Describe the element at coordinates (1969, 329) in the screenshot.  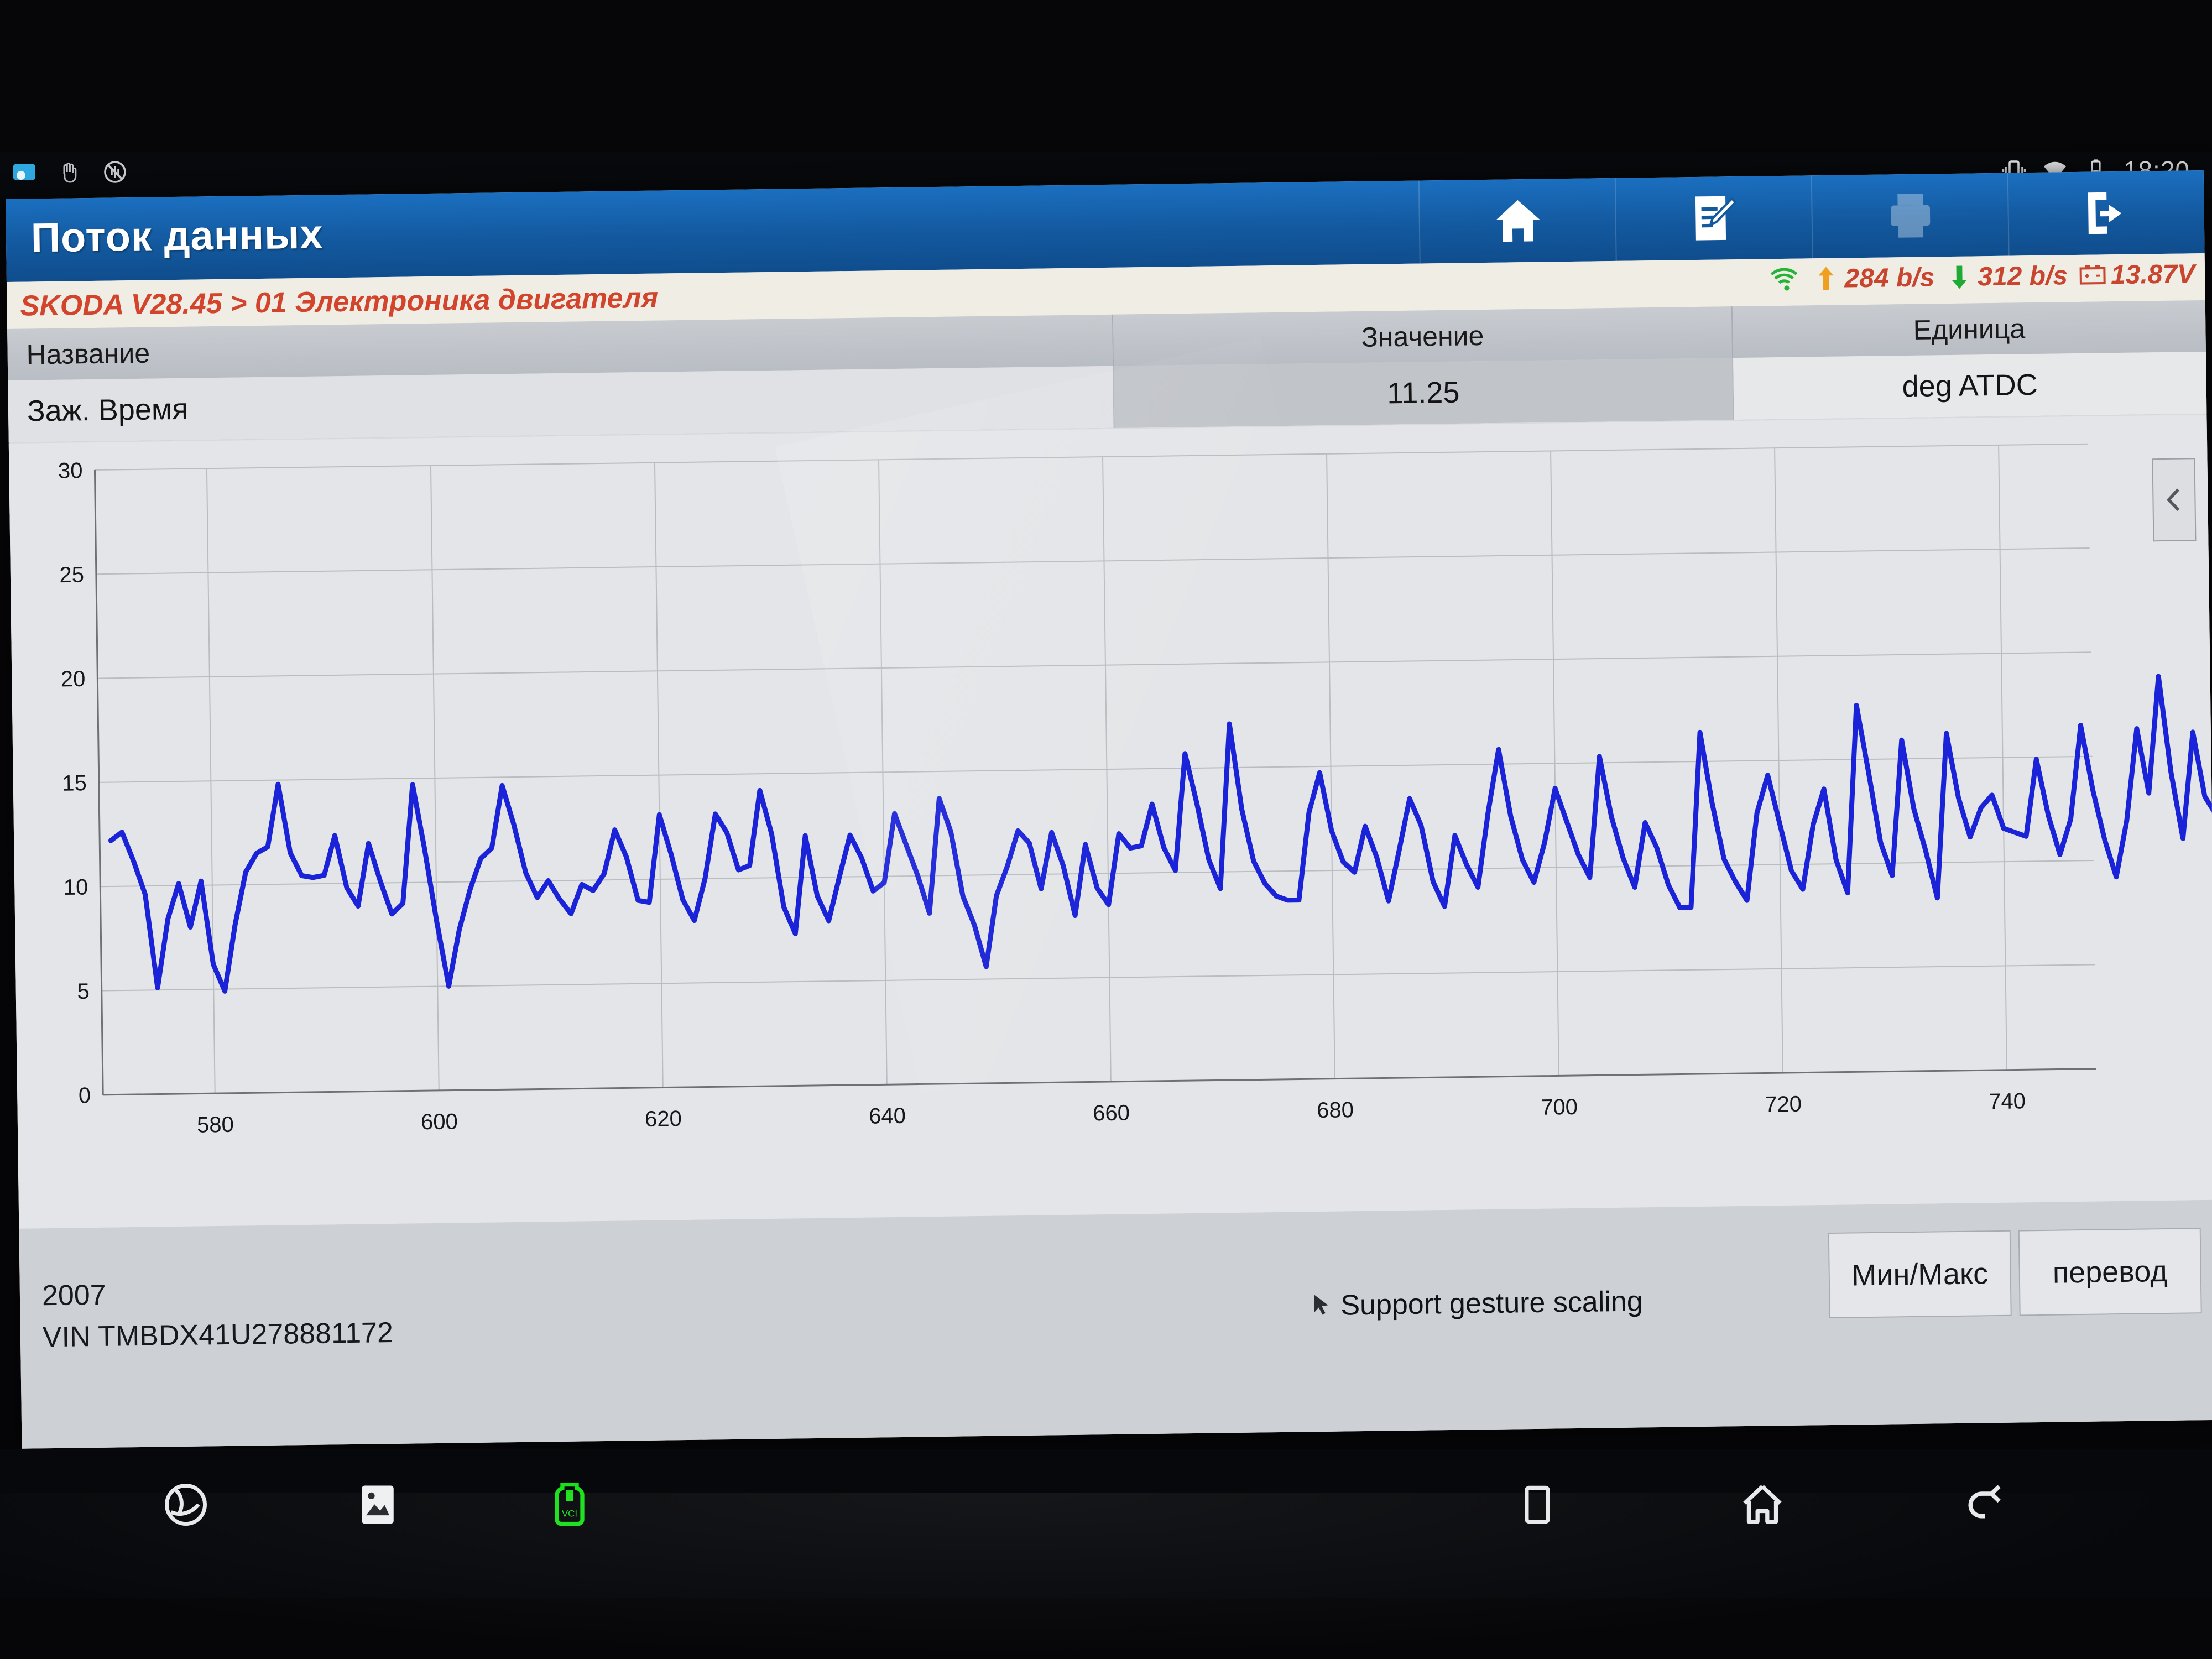
I see `column-header-unit: Единица` at that location.